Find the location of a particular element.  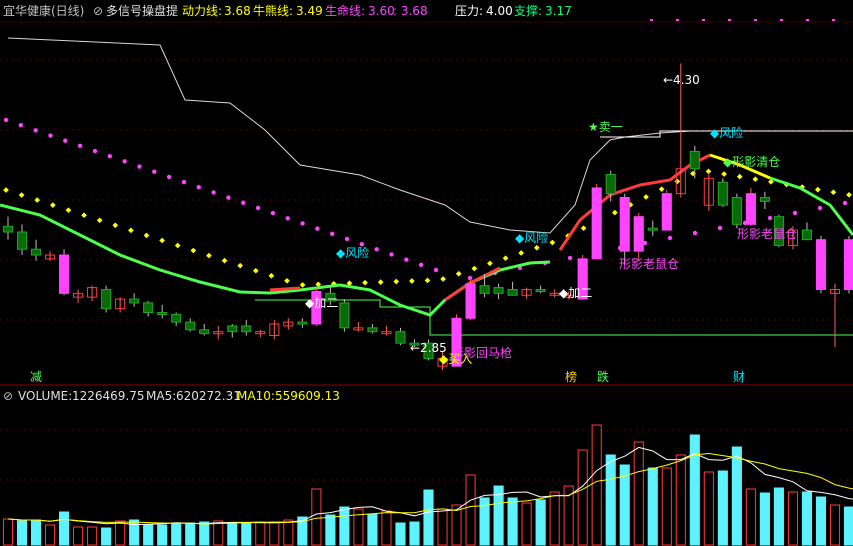

ma10-label: MA10: is located at coordinates (256, 396).